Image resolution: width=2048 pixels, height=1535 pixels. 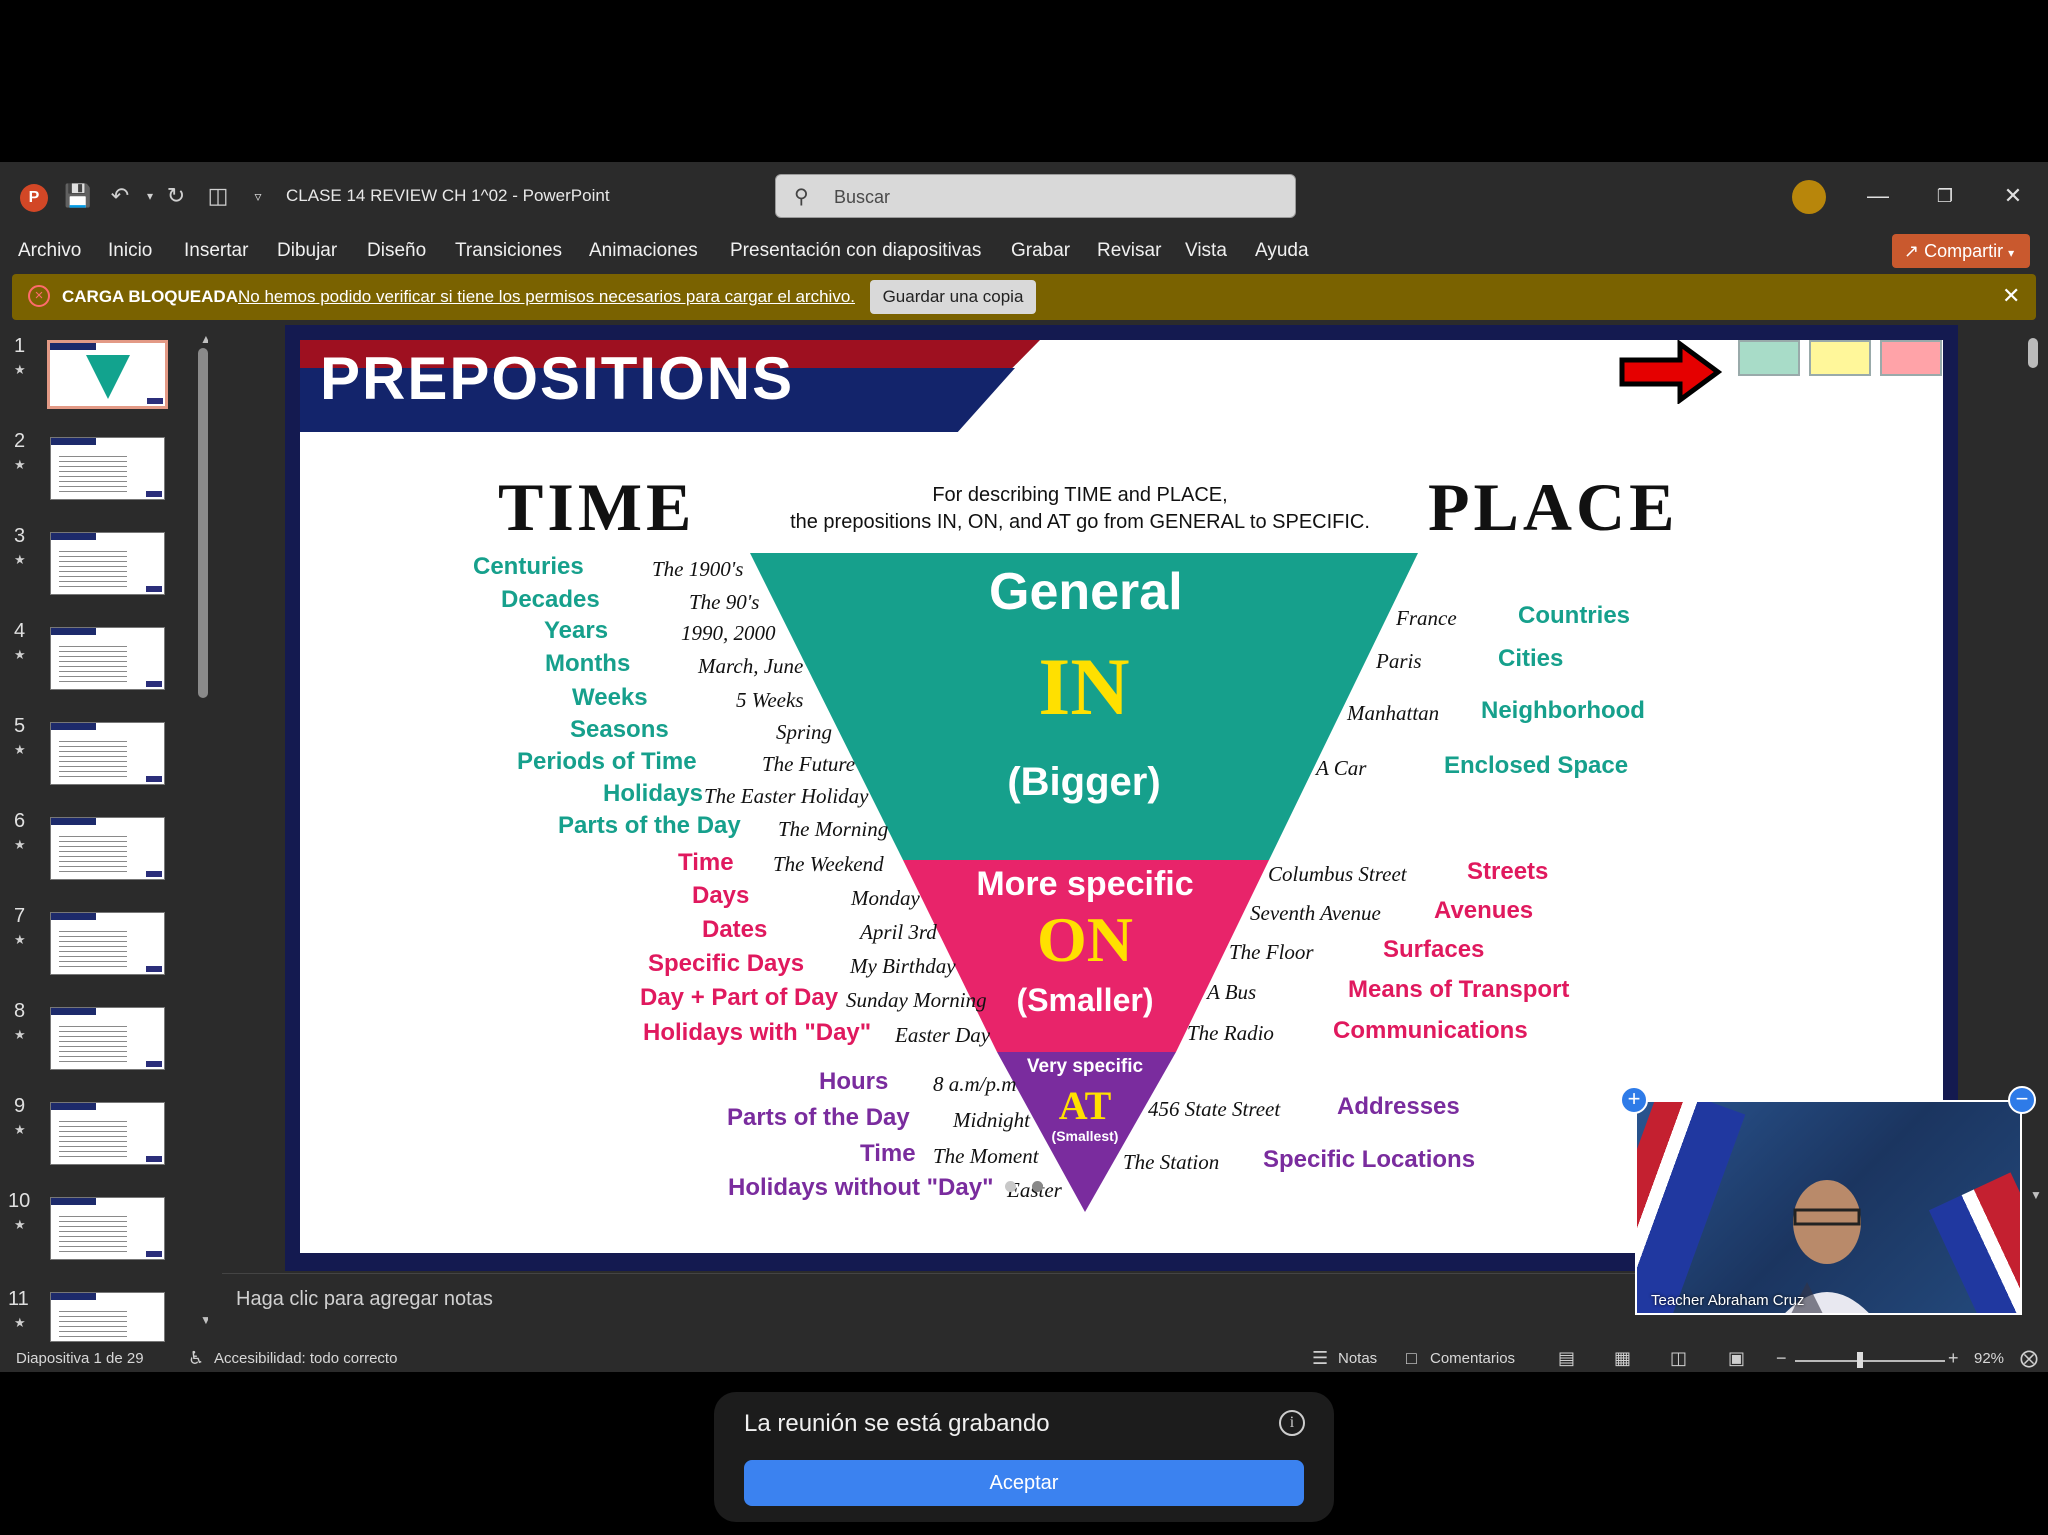 What do you see at coordinates (1129, 251) in the screenshot?
I see `menu-revisar: Revisar` at bounding box center [1129, 251].